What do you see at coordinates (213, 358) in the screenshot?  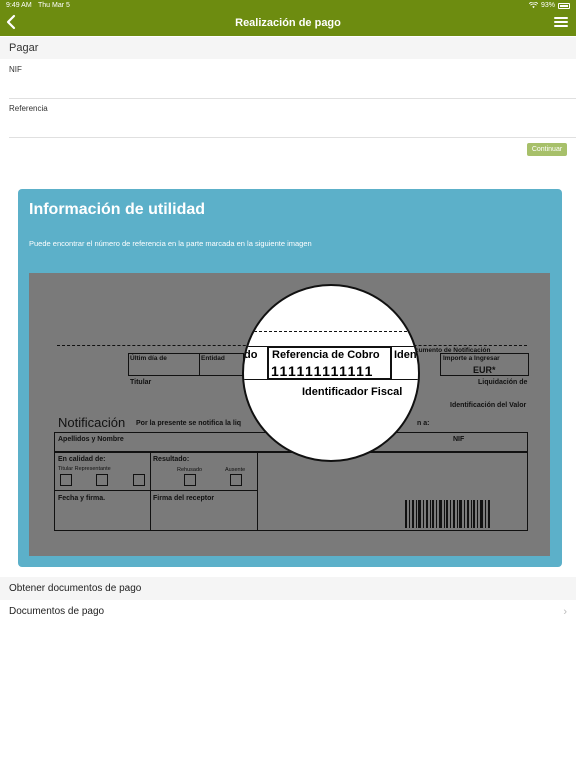 I see `doc-entidad: Entidad` at bounding box center [213, 358].